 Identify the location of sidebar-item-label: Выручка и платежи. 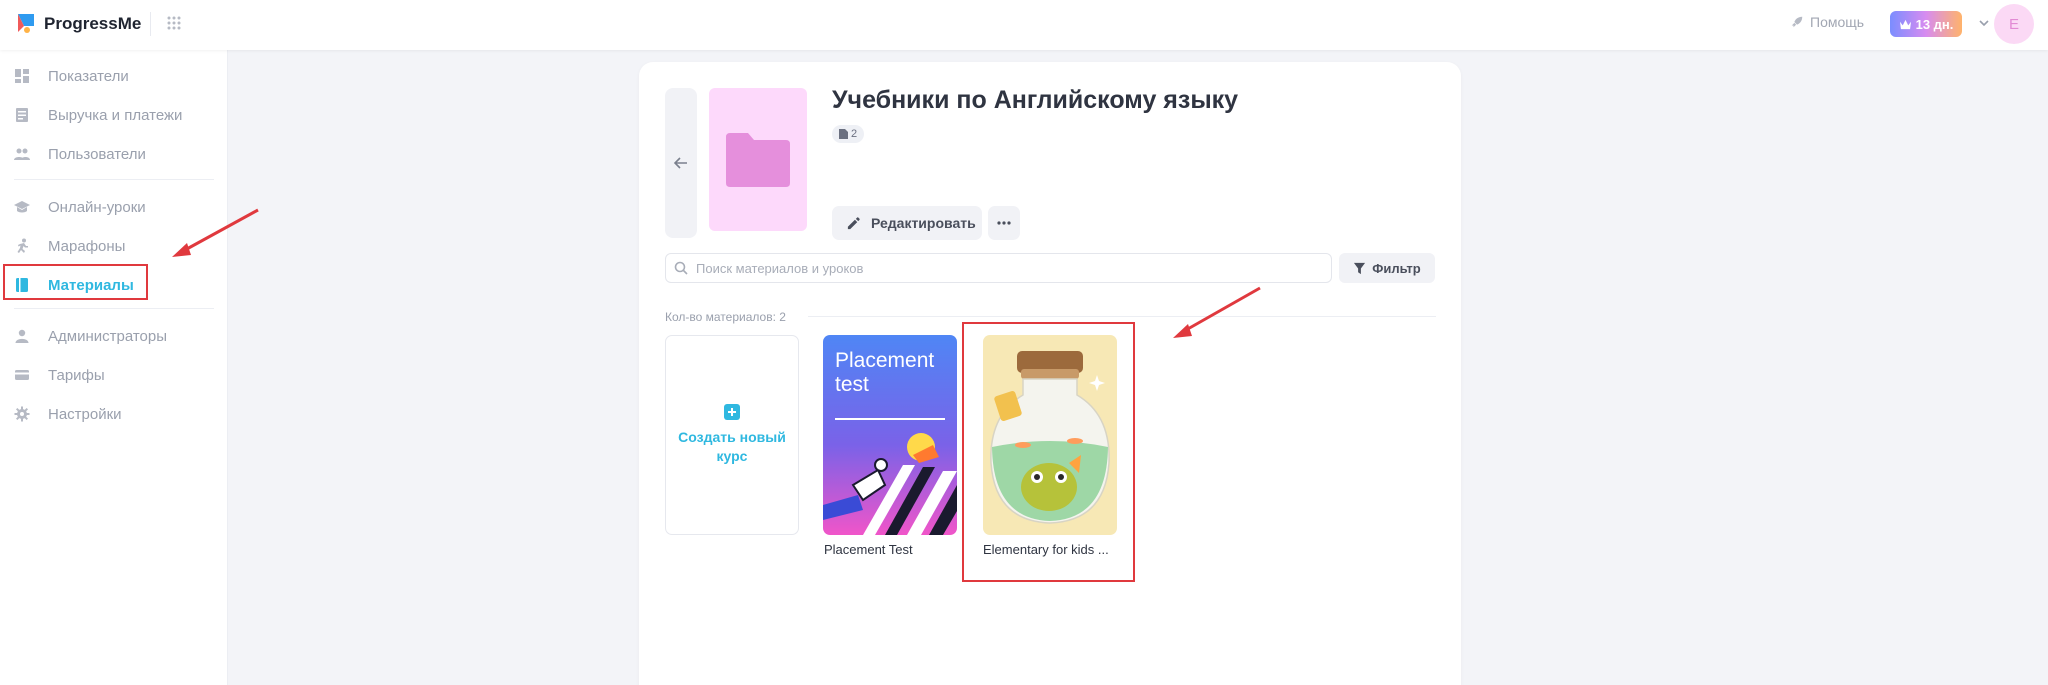
(115, 115).